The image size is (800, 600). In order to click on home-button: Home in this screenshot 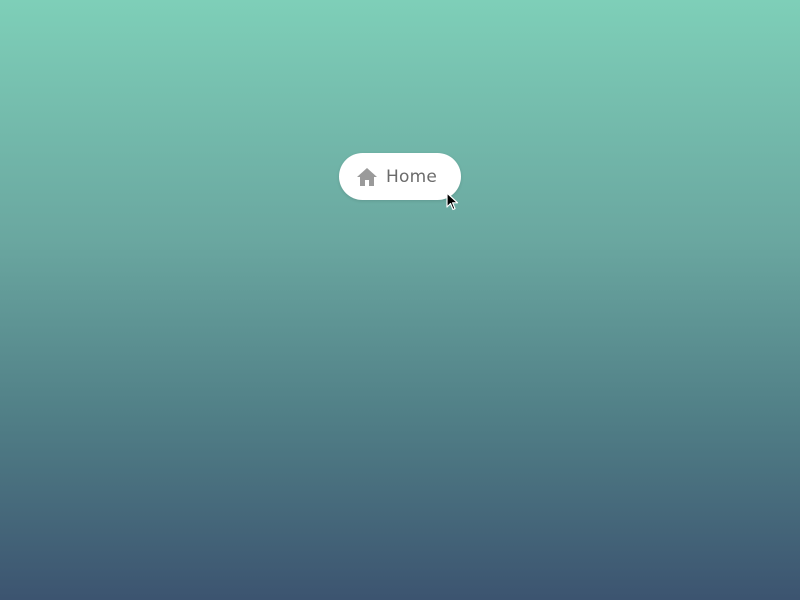, I will do `click(400, 176)`.